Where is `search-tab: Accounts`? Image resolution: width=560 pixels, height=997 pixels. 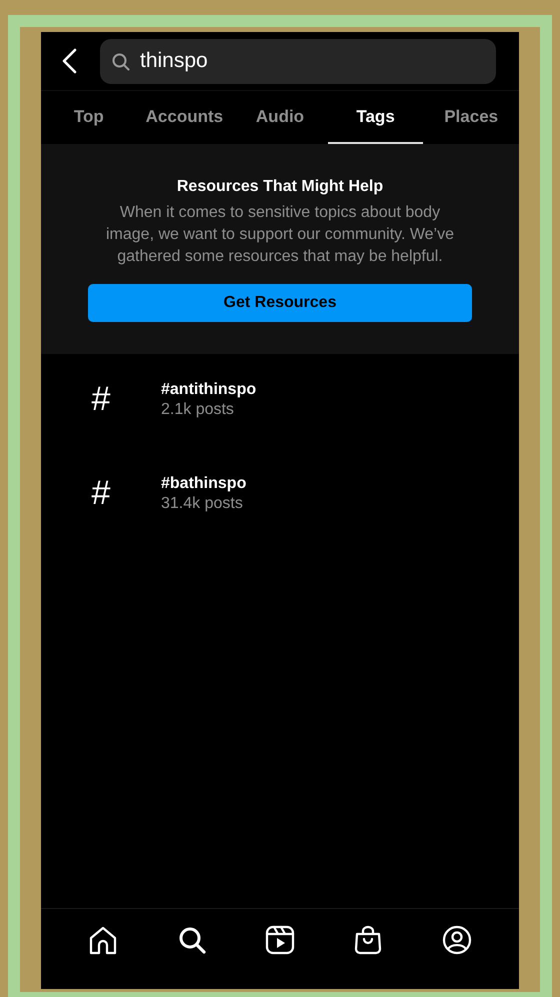
search-tab: Accounts is located at coordinates (184, 117).